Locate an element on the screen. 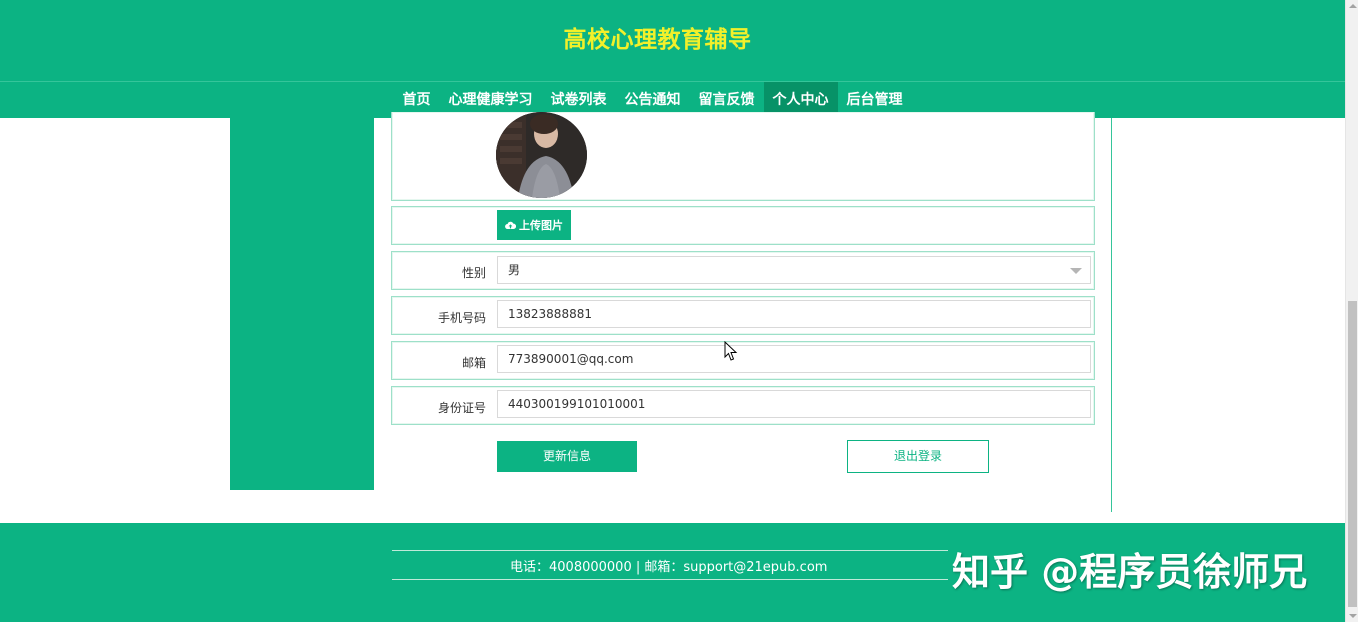  upload-image-button: 上传图片 is located at coordinates (534, 225).